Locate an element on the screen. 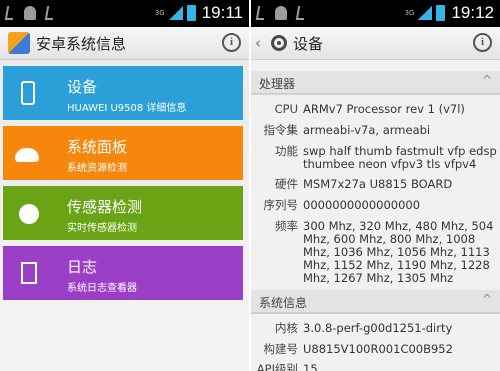  row-label: CPU is located at coordinates (286, 109).